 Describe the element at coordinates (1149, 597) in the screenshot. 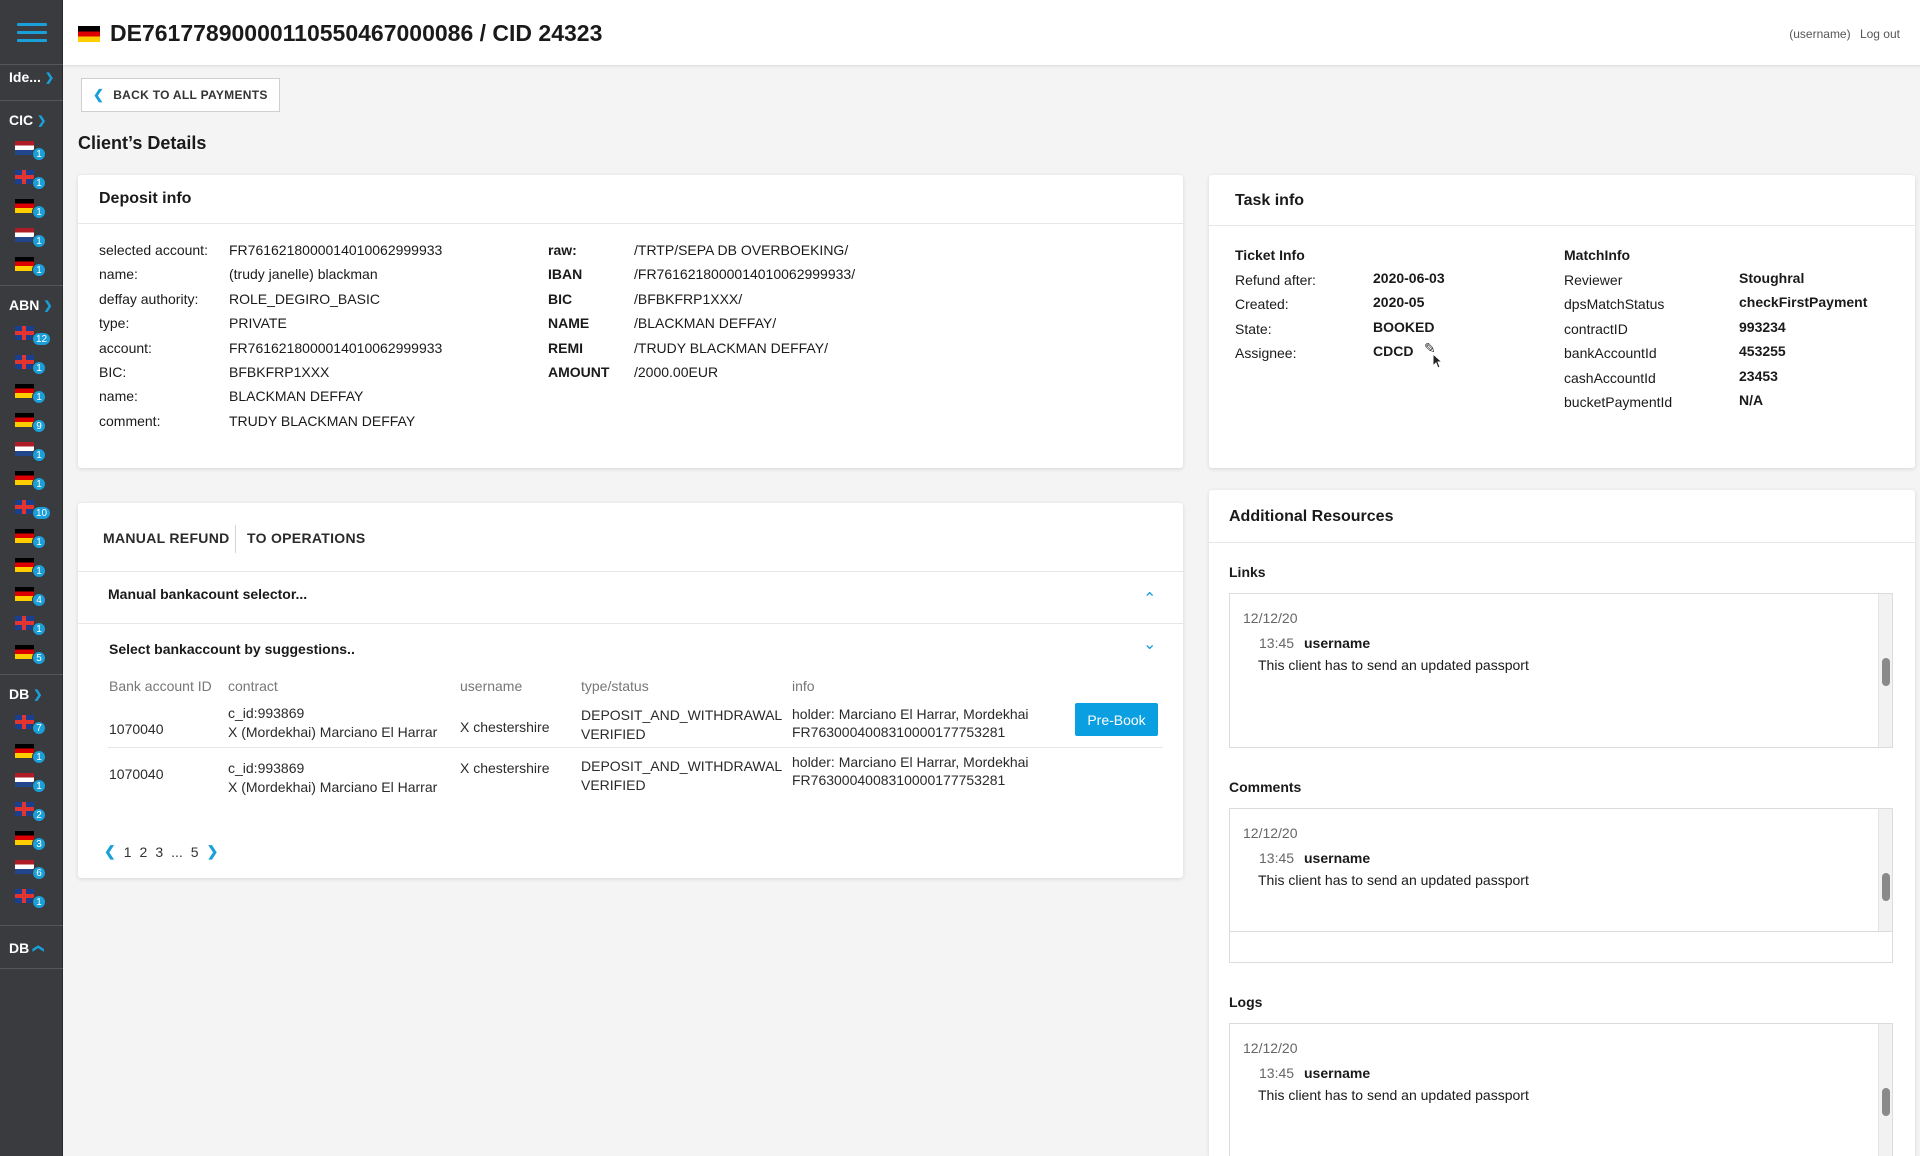

I see `chevron-up-icon: ⌄` at that location.